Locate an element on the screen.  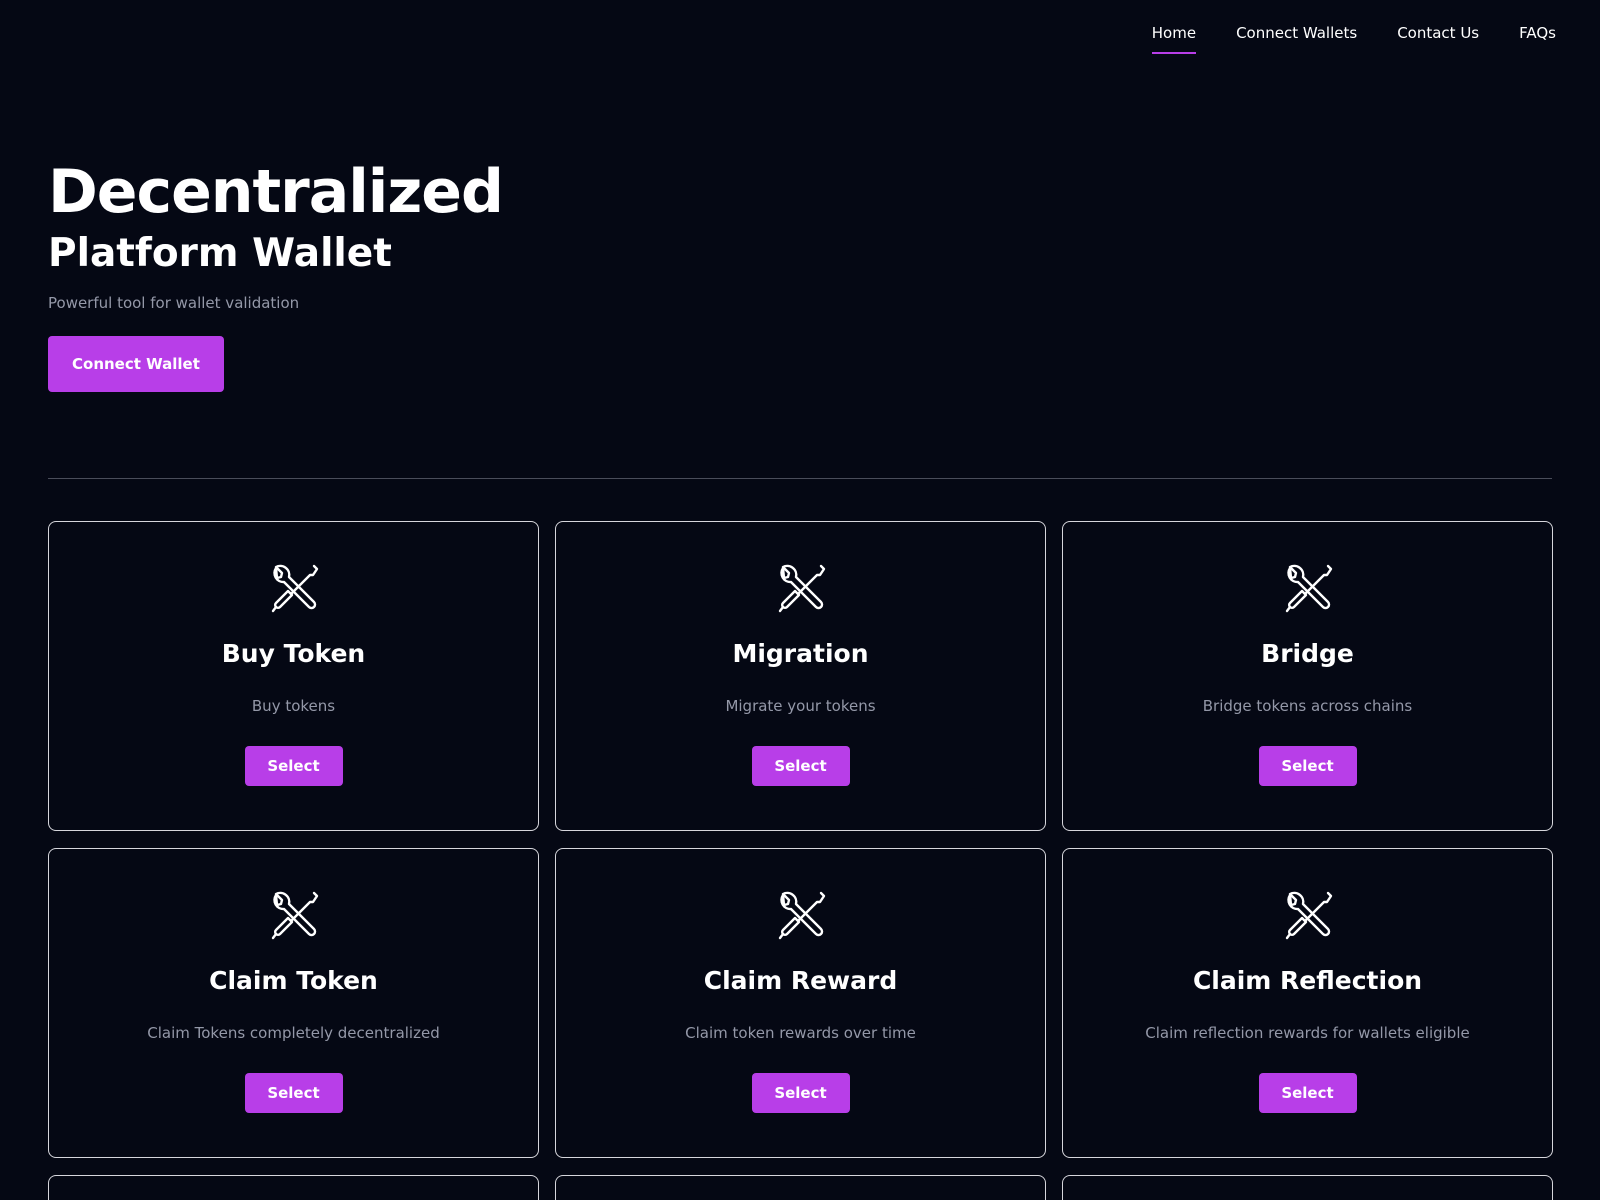
nav-link-faqs: FAQs is located at coordinates (1537, 39).